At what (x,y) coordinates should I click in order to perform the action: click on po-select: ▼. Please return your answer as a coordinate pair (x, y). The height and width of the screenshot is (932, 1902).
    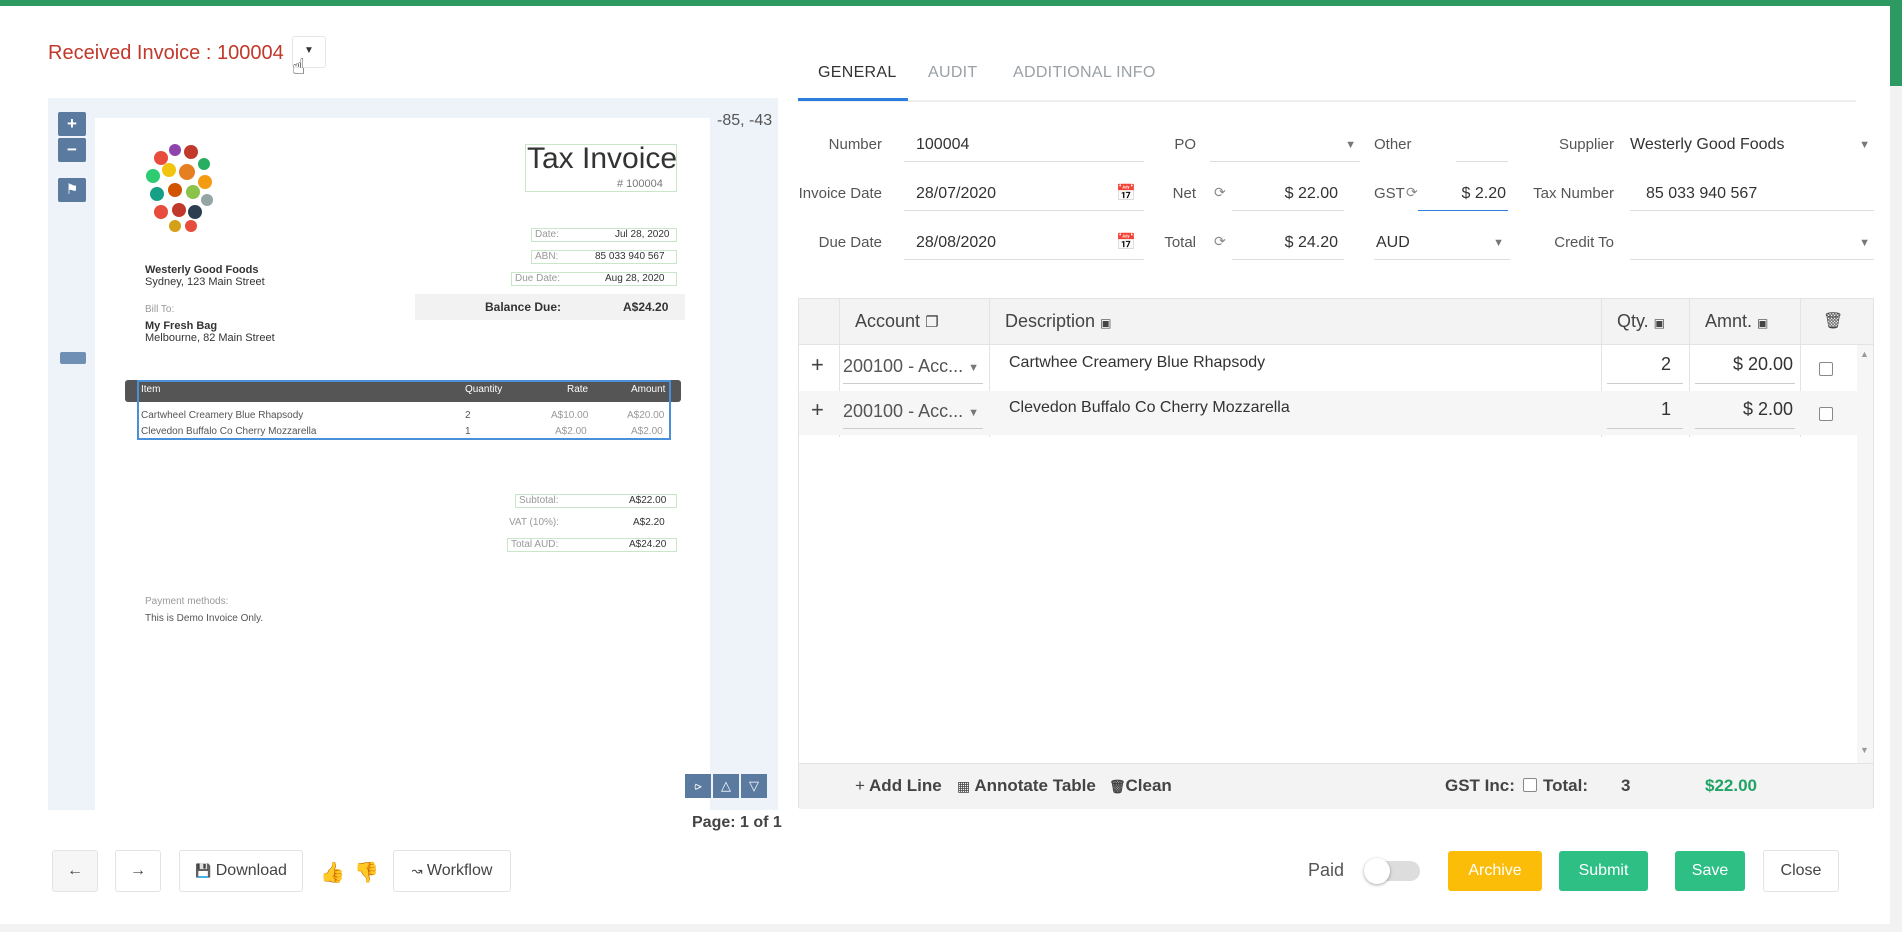
    Looking at the image, I should click on (1285, 145).